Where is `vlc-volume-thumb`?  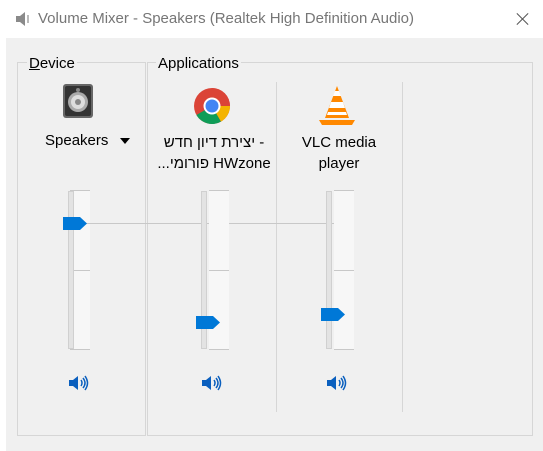
vlc-volume-thumb is located at coordinates (333, 314).